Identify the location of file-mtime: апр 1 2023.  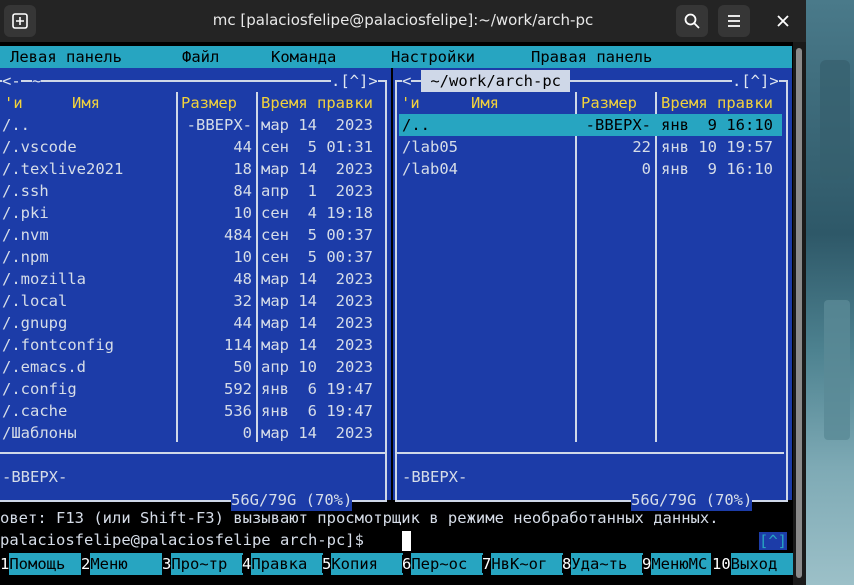
(317, 191).